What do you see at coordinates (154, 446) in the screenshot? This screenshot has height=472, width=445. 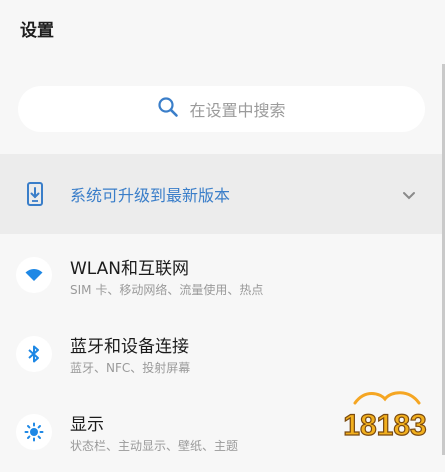 I see `settings-item-subtitle: 状态栏、主动显示、壁纸、主题` at bounding box center [154, 446].